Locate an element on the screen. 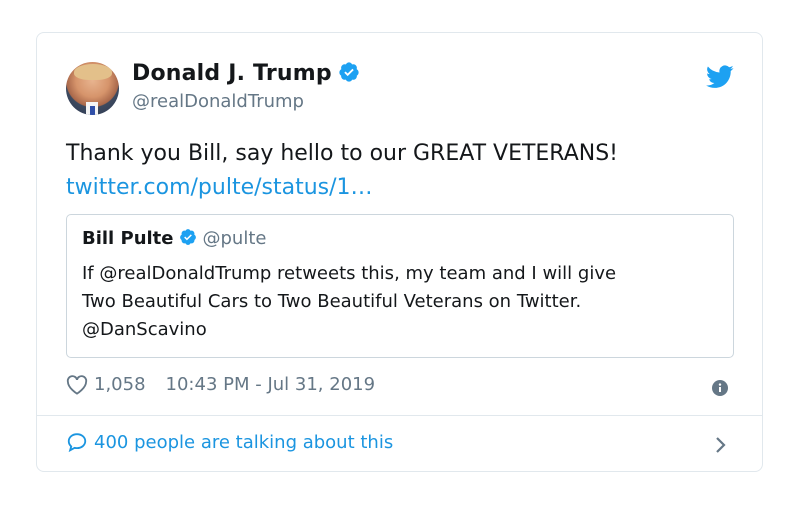 The image size is (799, 513). author-name: Donald J. Trump is located at coordinates (232, 73).